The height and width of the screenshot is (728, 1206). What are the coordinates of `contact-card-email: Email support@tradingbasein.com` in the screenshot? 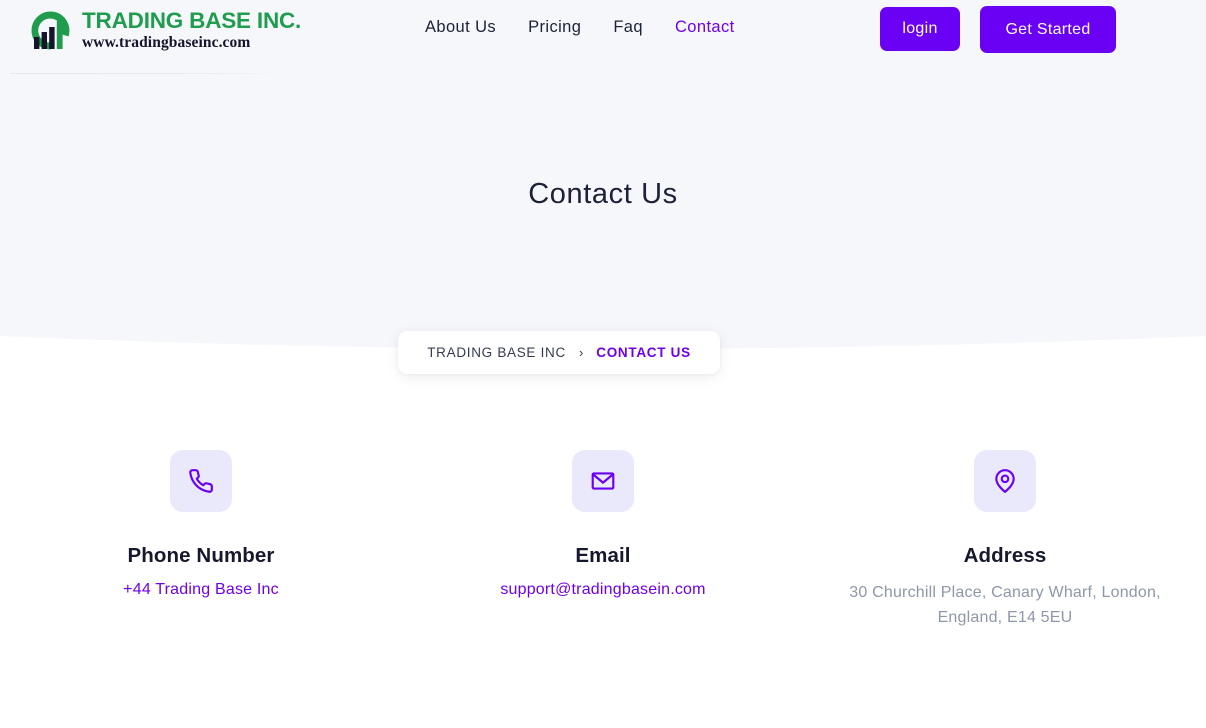 It's located at (603, 540).